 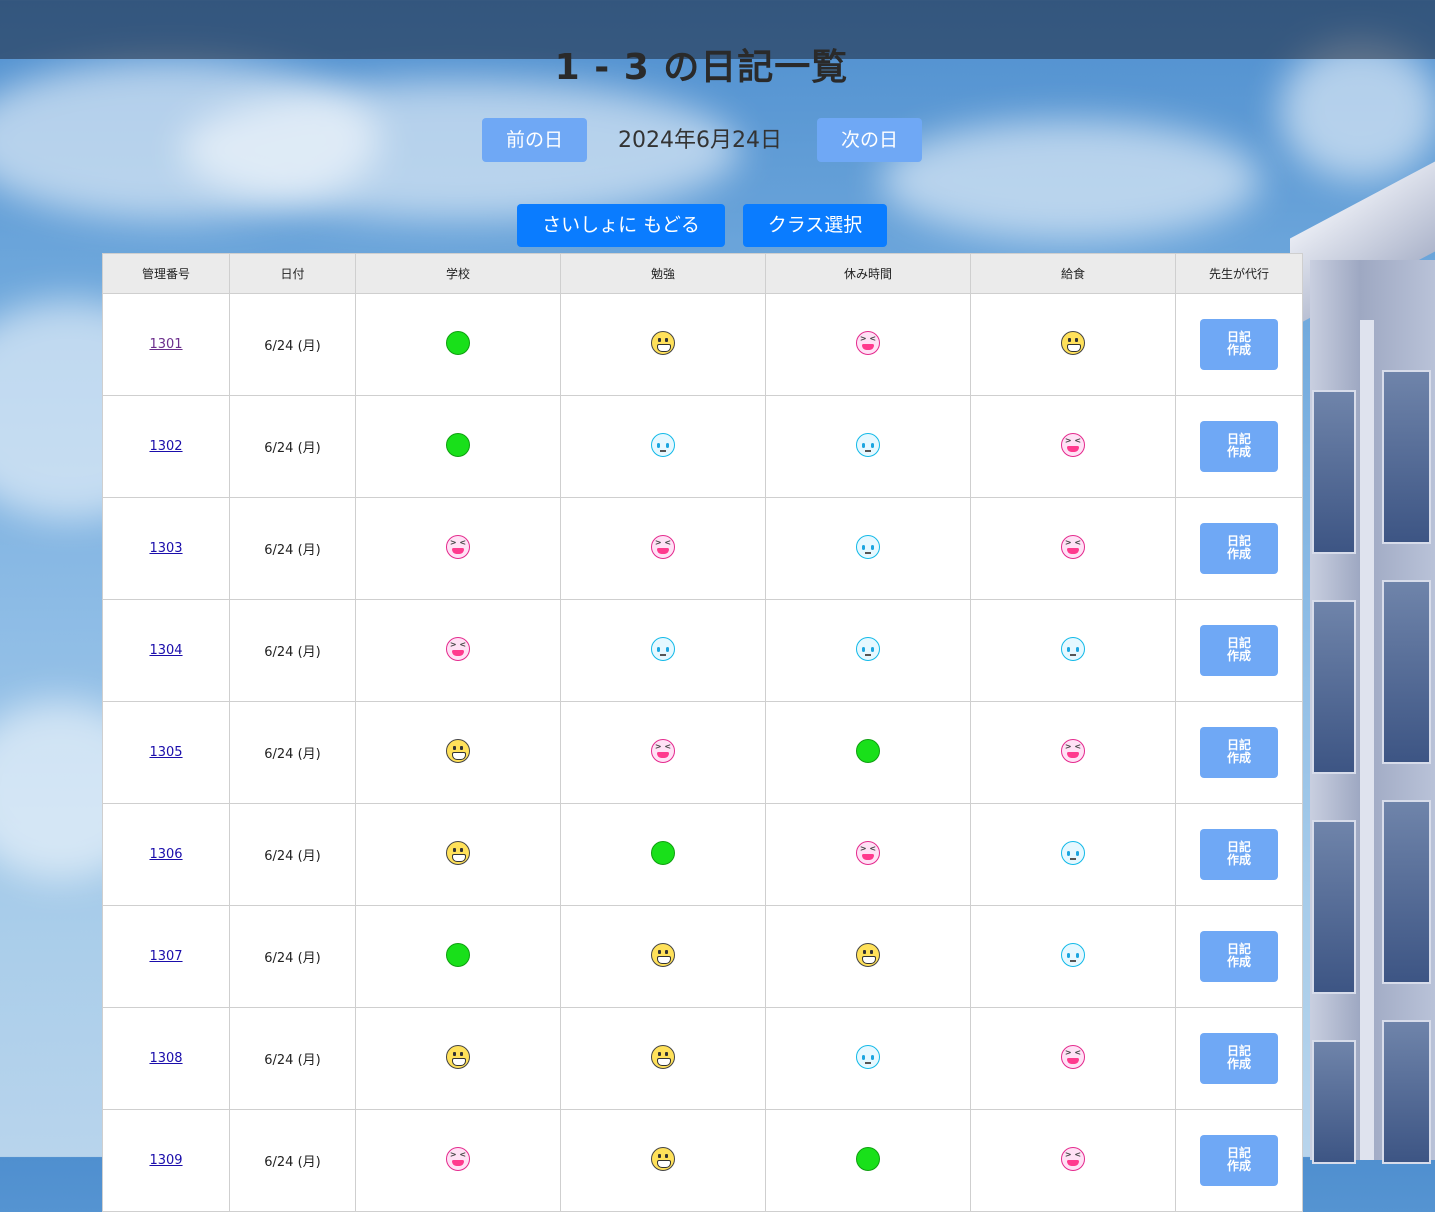 I want to click on student-id-link: 1306, so click(x=165, y=854).